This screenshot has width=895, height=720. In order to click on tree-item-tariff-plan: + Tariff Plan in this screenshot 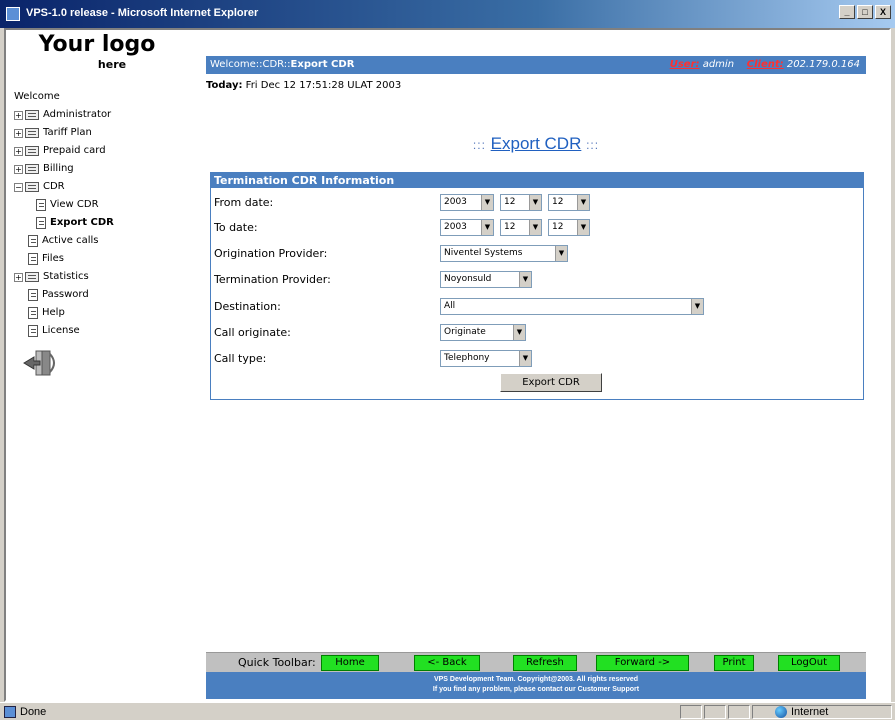, I will do `click(106, 133)`.